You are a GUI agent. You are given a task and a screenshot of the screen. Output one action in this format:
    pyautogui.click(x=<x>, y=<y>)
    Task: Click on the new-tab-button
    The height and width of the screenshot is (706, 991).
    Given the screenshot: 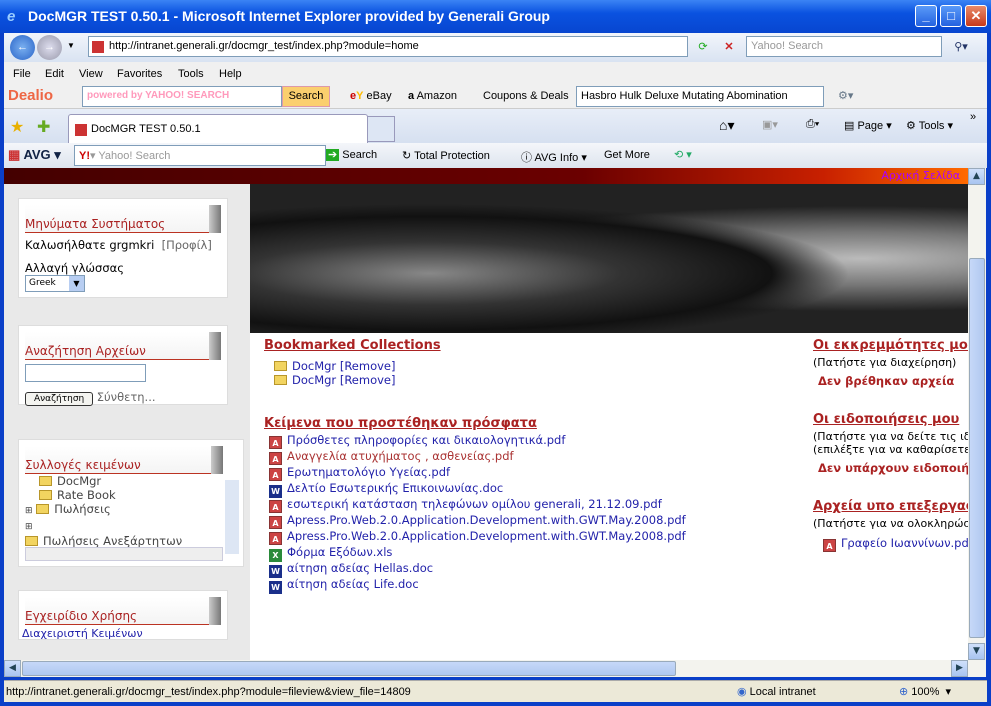 What is the action you would take?
    pyautogui.click(x=381, y=129)
    